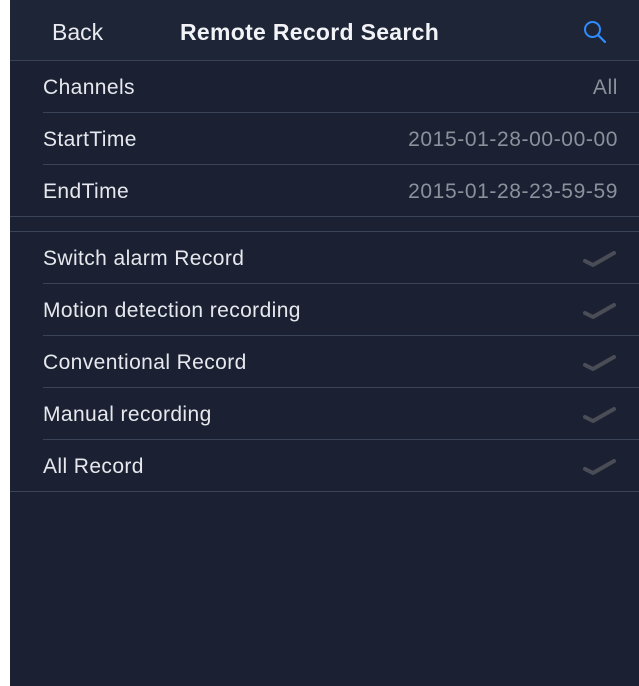  I want to click on record-type-label: Conventional Record, so click(145, 362).